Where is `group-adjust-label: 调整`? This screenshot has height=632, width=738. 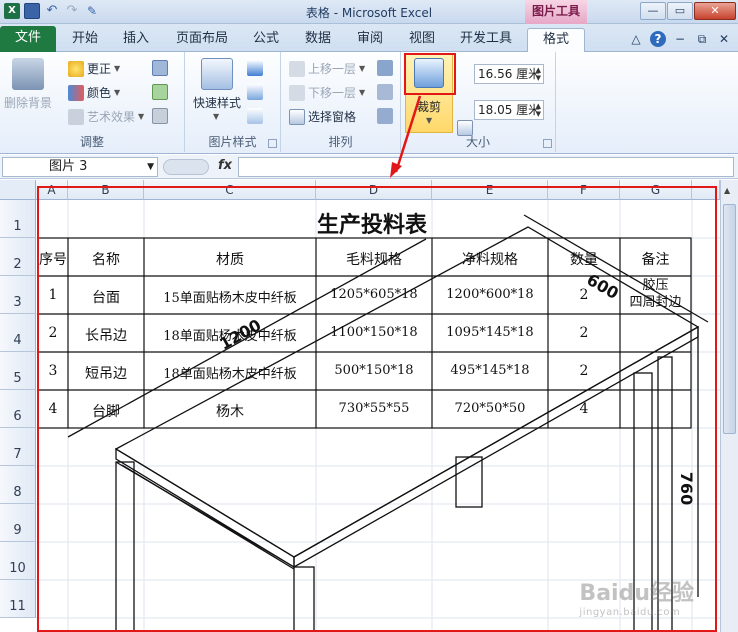
group-adjust-label: 调整 is located at coordinates (91, 142).